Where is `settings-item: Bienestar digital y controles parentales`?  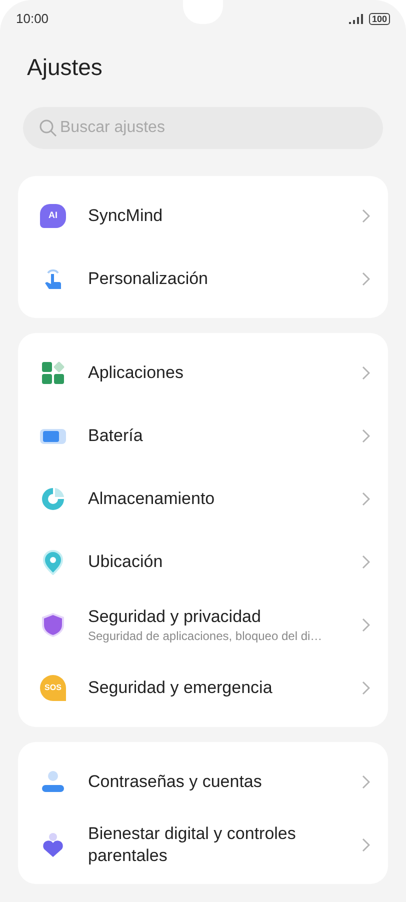 settings-item: Bienestar digital y controles parentales is located at coordinates (203, 844).